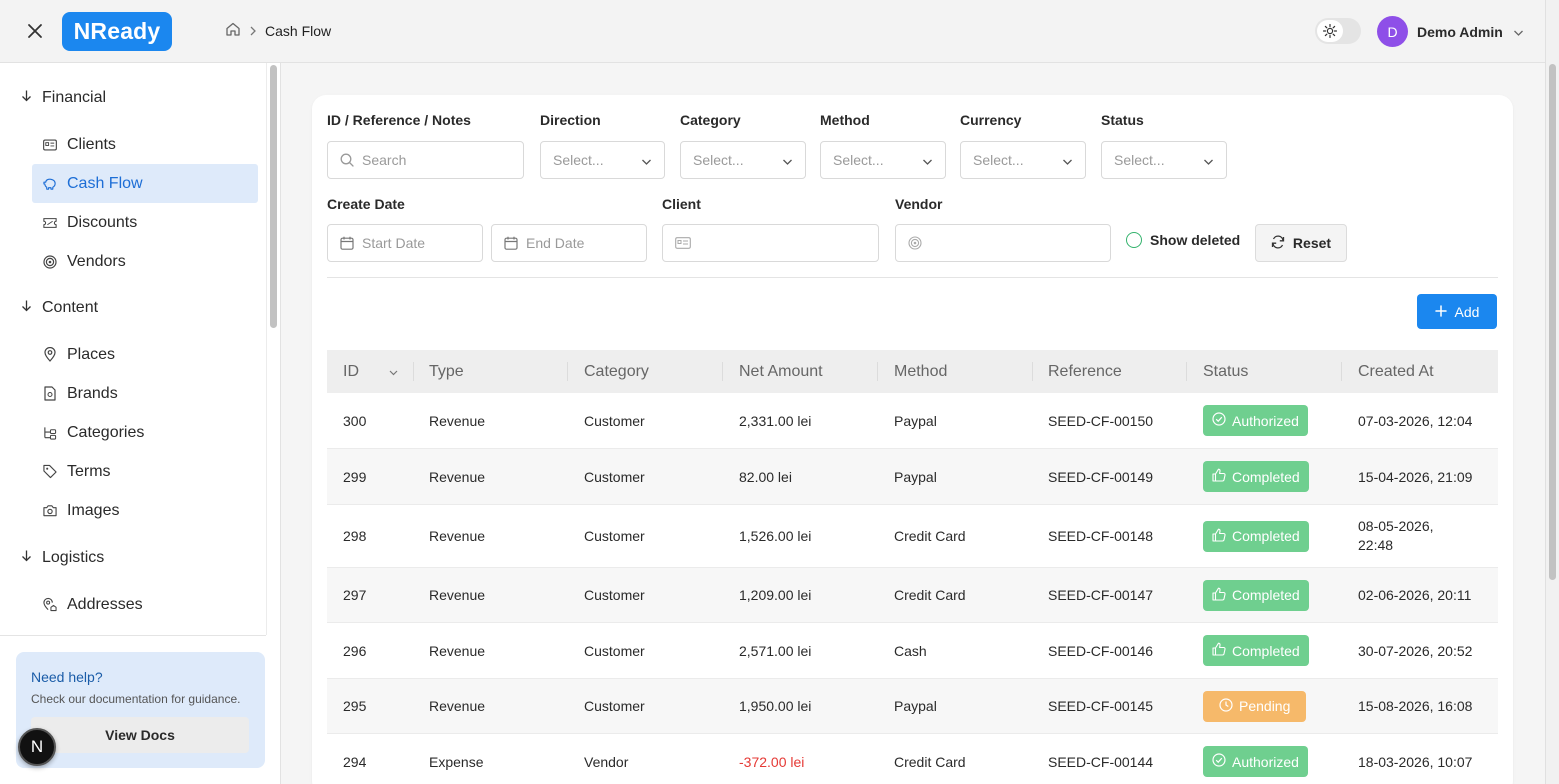 This screenshot has height=784, width=1559. Describe the element at coordinates (370, 371) in the screenshot. I see `column-header-id: ID` at that location.